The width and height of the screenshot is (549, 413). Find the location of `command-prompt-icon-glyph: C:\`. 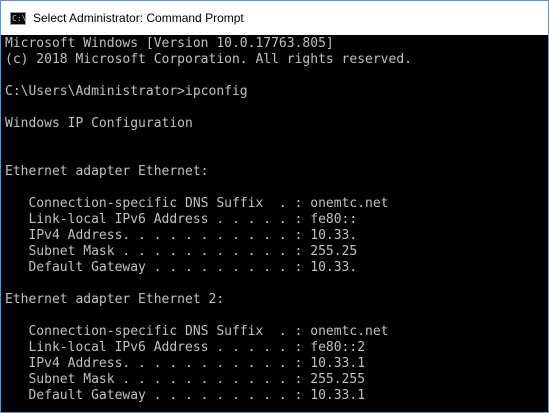

command-prompt-icon-glyph: C:\ is located at coordinates (19, 18).